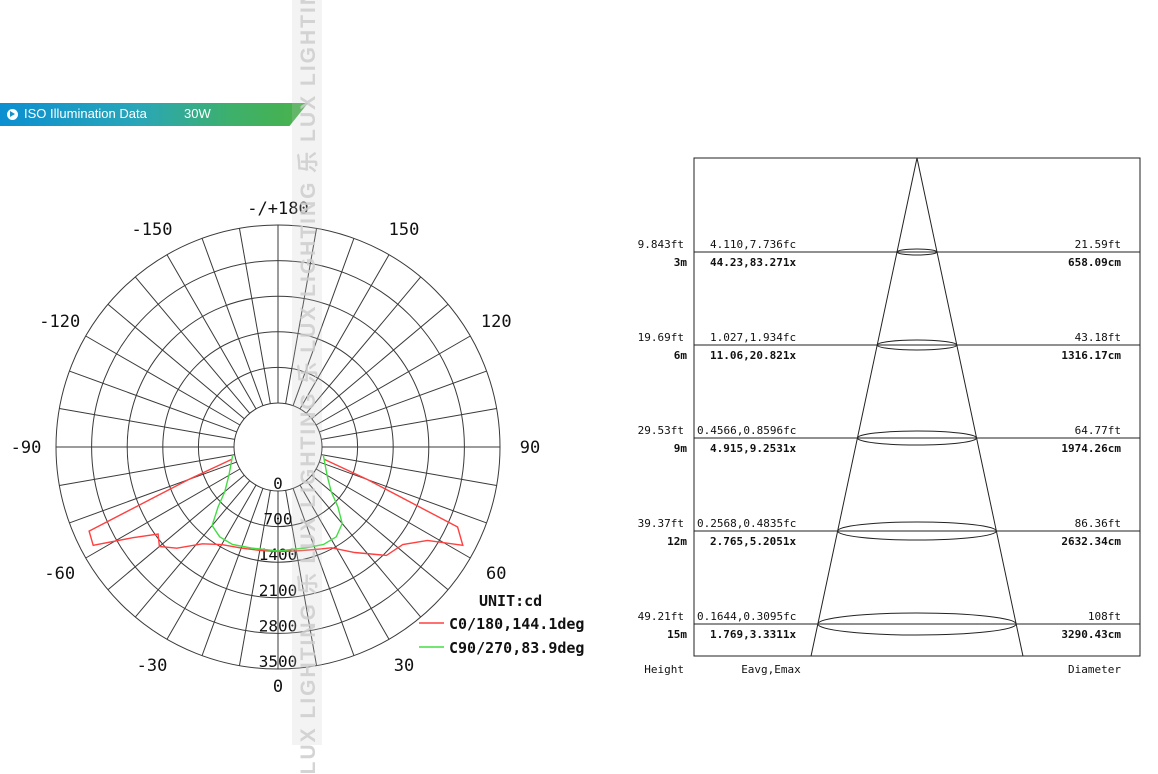 Image resolution: width=1158 pixels, height=774 pixels. I want to click on row-d-cm: 2632.34cm, so click(1091, 541).